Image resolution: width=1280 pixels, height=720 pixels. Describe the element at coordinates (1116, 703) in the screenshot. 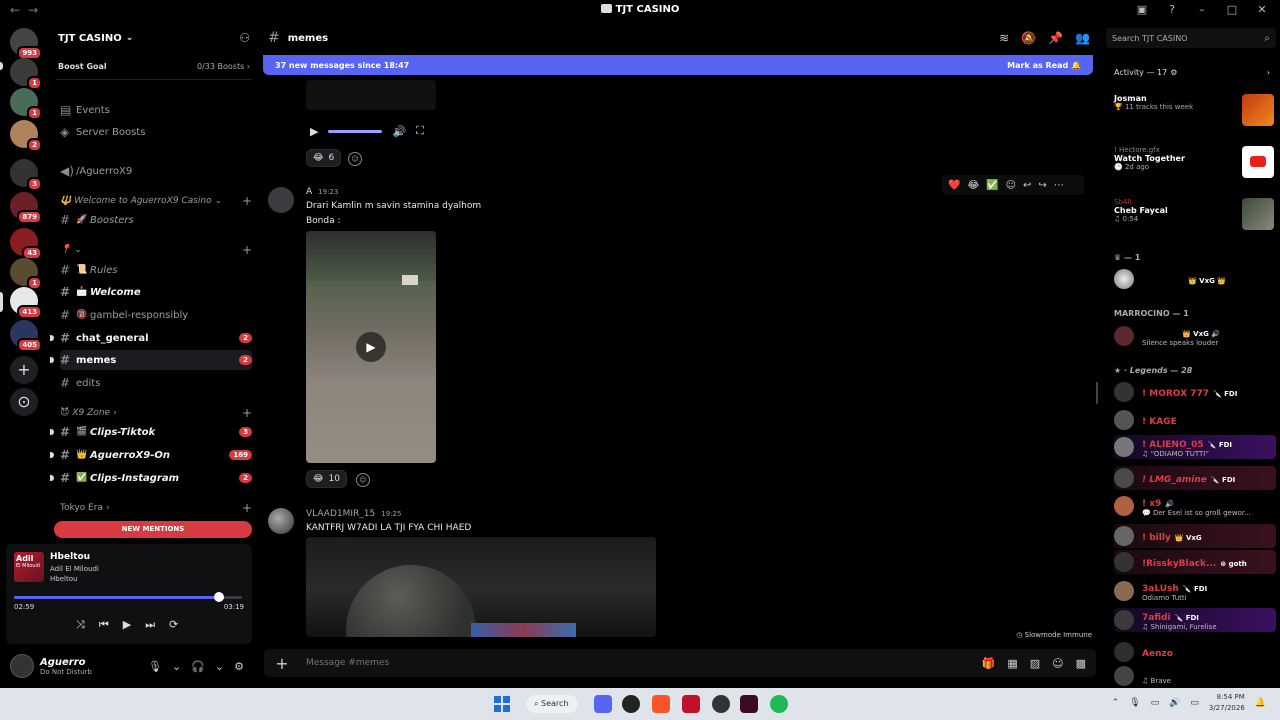

I see `chevron-up-icon: ⌃` at that location.